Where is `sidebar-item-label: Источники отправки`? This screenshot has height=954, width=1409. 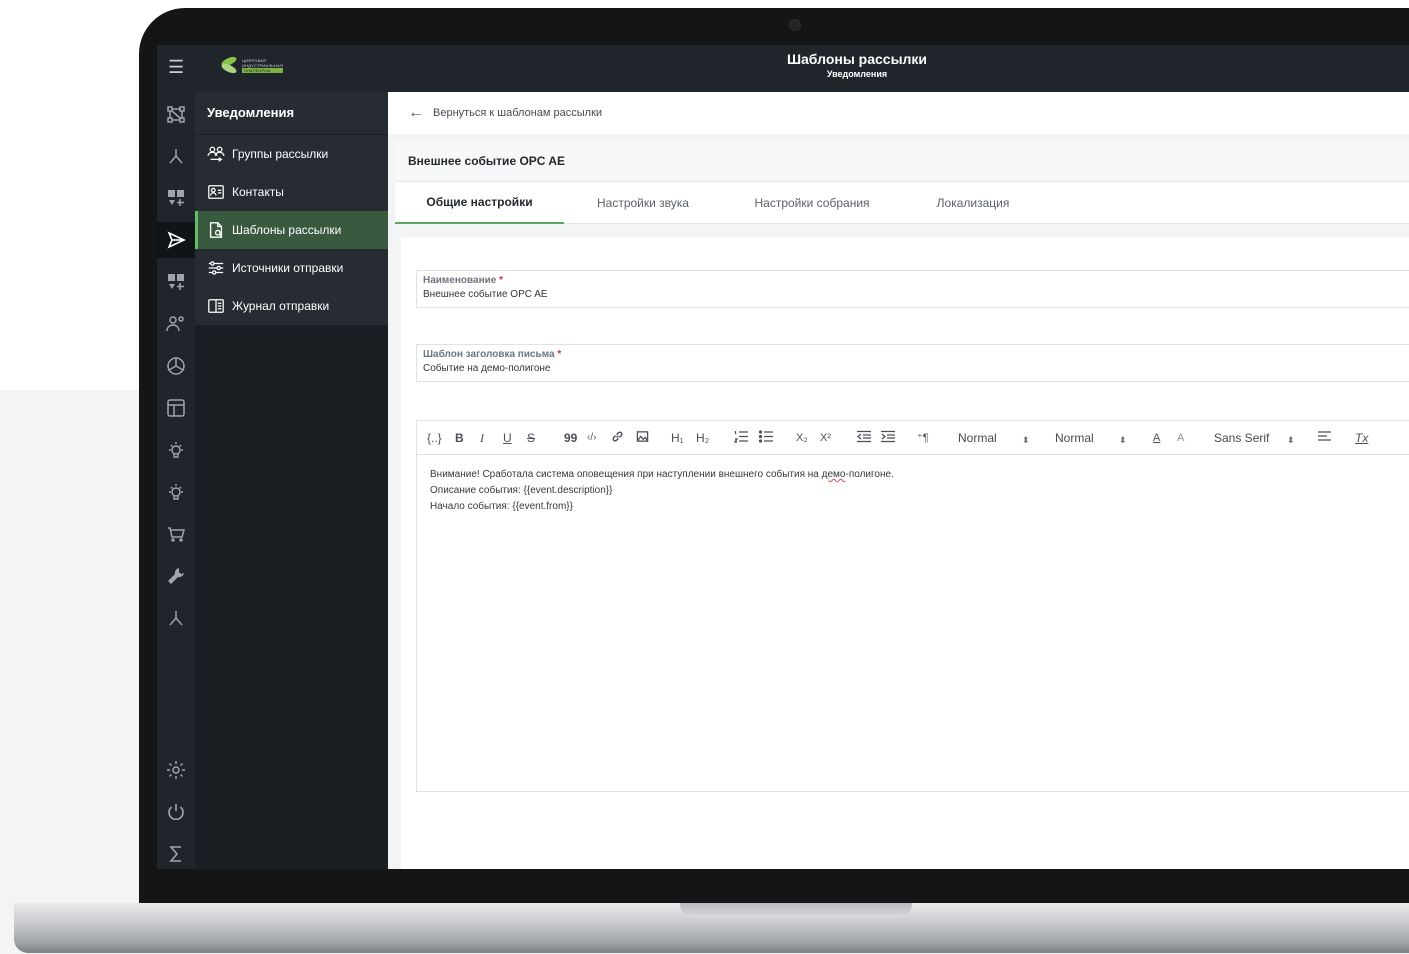 sidebar-item-label: Источники отправки is located at coordinates (288, 268).